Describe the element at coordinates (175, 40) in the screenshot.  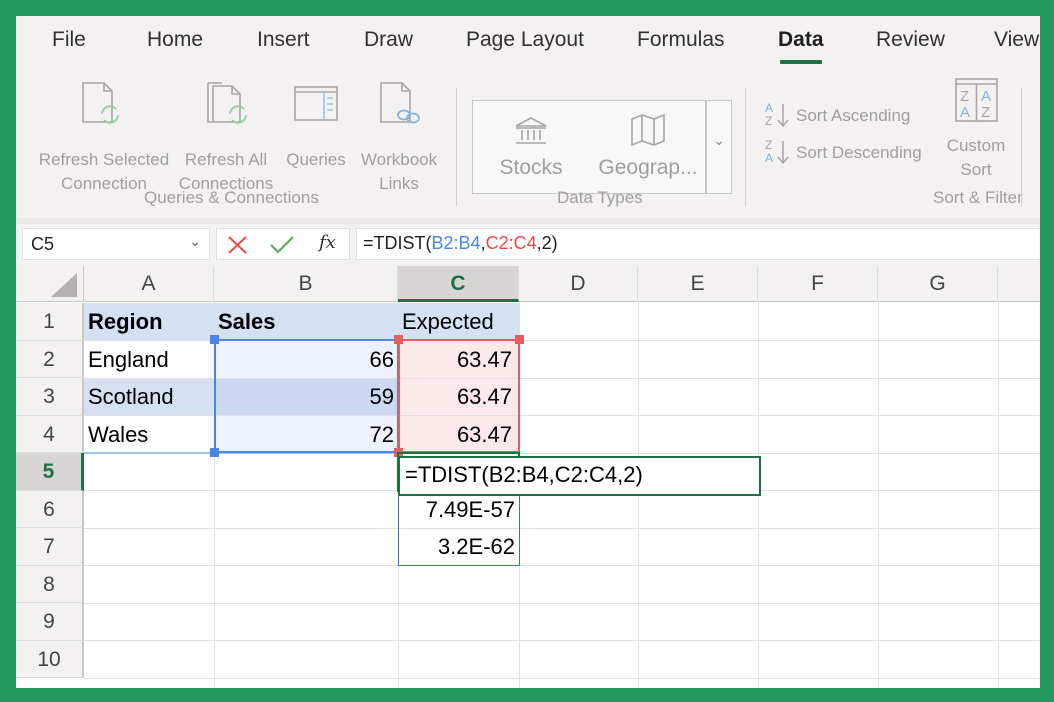
I see `tab-home: Home` at that location.